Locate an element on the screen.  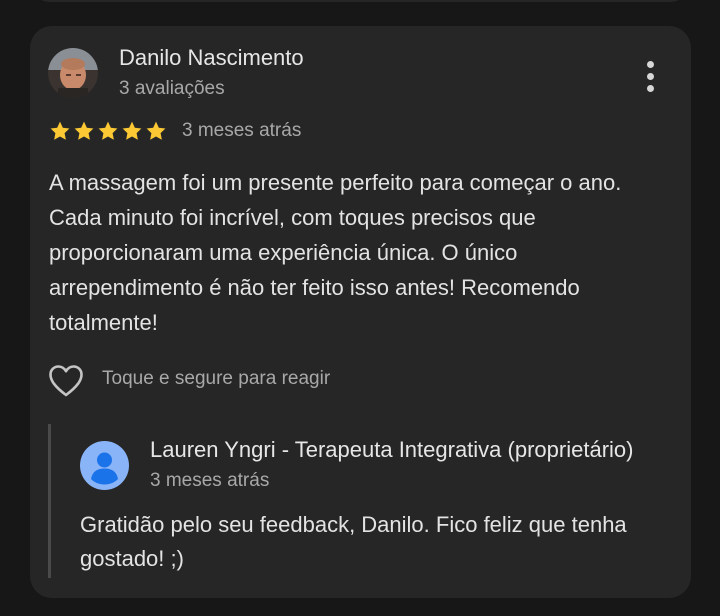
author-avatar is located at coordinates (73, 73).